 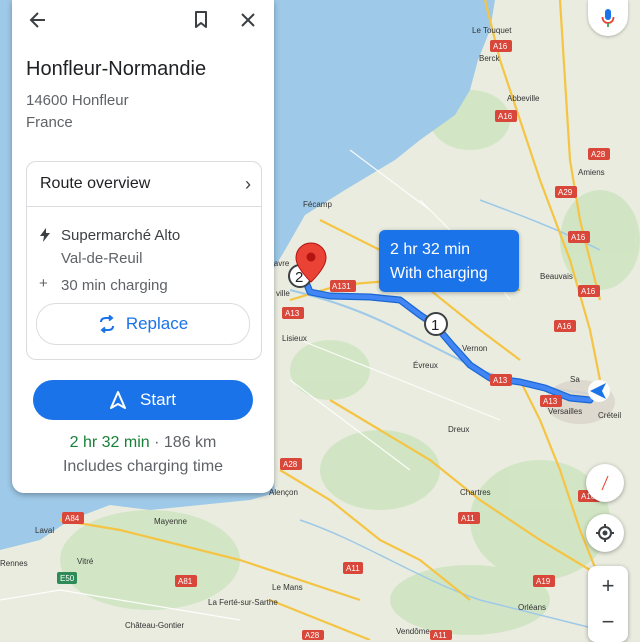 I want to click on svg-text: Créteil, so click(x=609, y=415).